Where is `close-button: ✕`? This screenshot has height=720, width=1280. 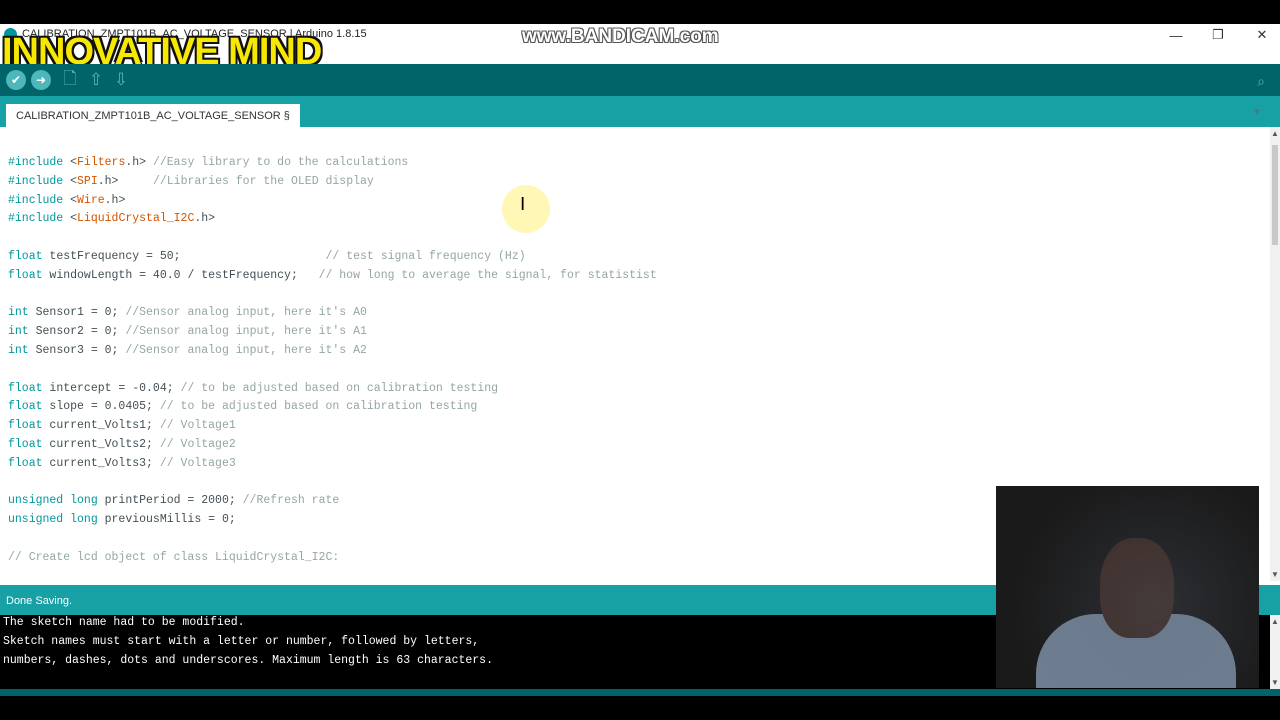
close-button: ✕ is located at coordinates (1260, 35).